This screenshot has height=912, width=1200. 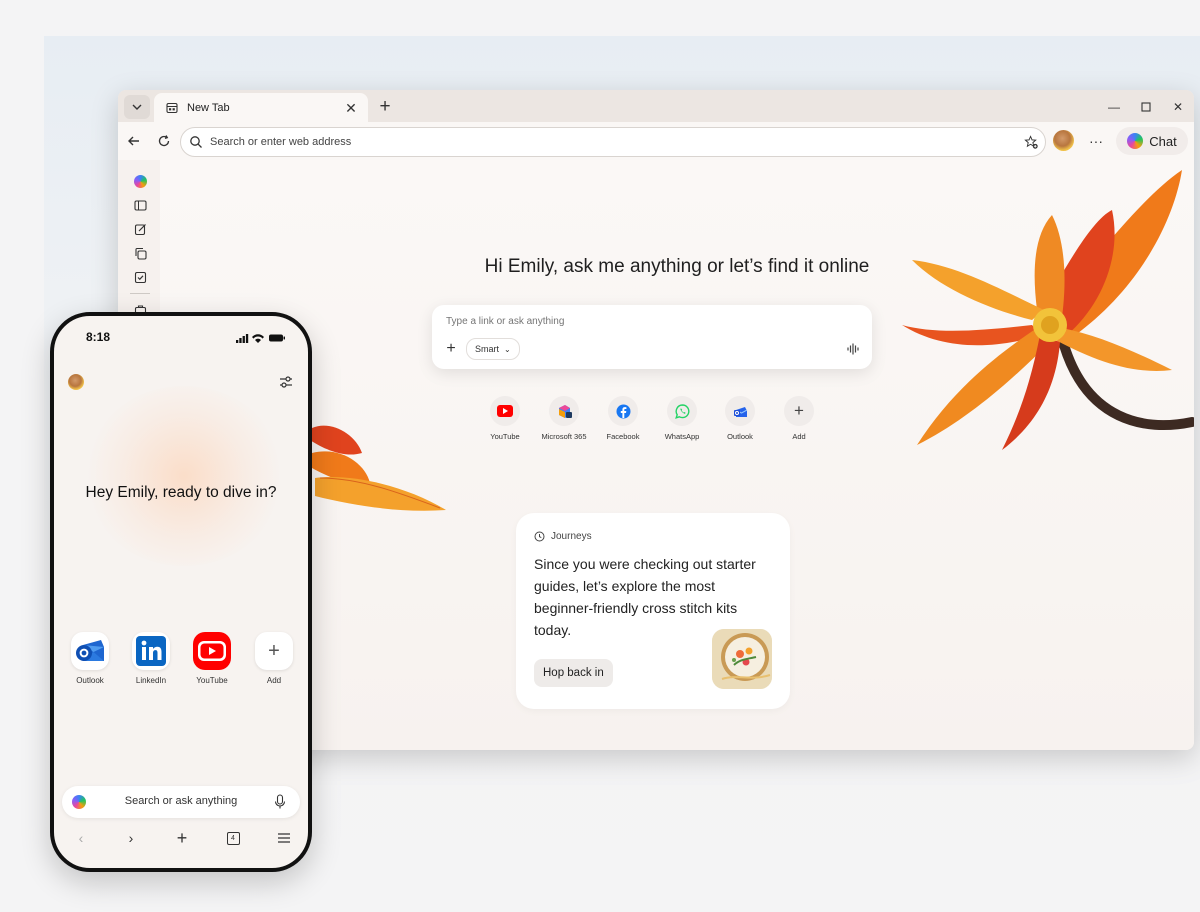 I want to click on refresh-button, so click(x=164, y=141).